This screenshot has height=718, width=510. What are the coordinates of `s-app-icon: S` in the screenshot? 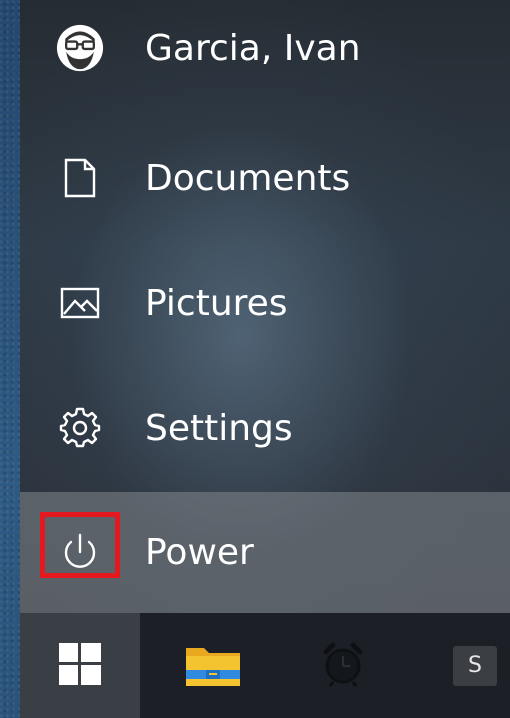 It's located at (475, 665).